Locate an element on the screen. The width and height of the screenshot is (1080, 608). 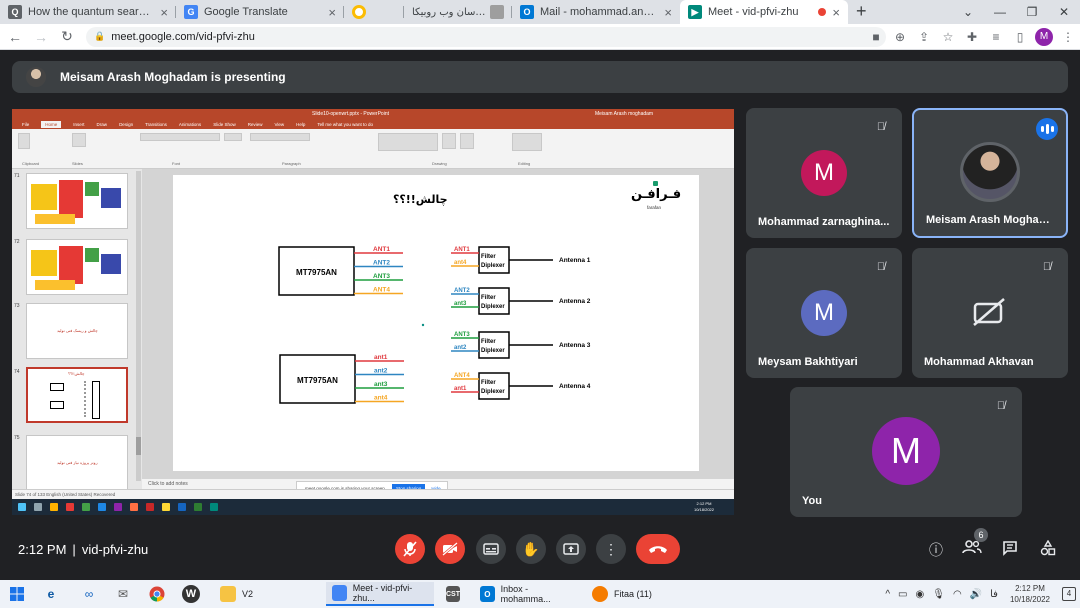
minimize-button: — is located at coordinates (1000, 12).